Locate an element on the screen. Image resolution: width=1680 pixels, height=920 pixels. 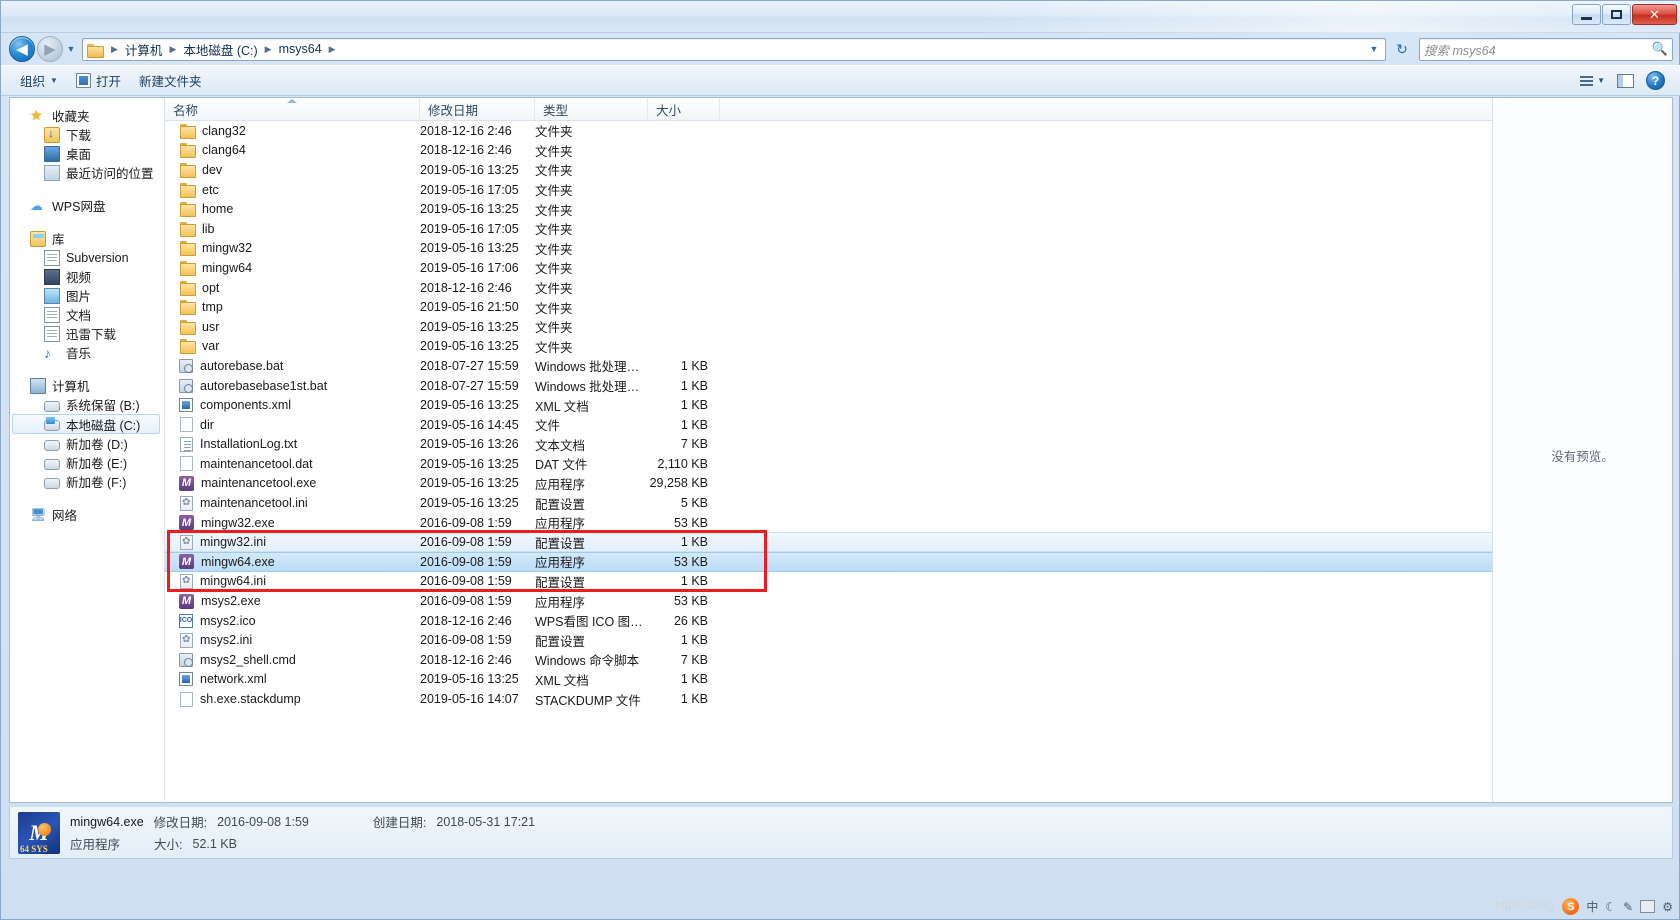
table-row: network.xml 2019-05-16 13:25 XML 文档 1 KB is located at coordinates (828, 680).